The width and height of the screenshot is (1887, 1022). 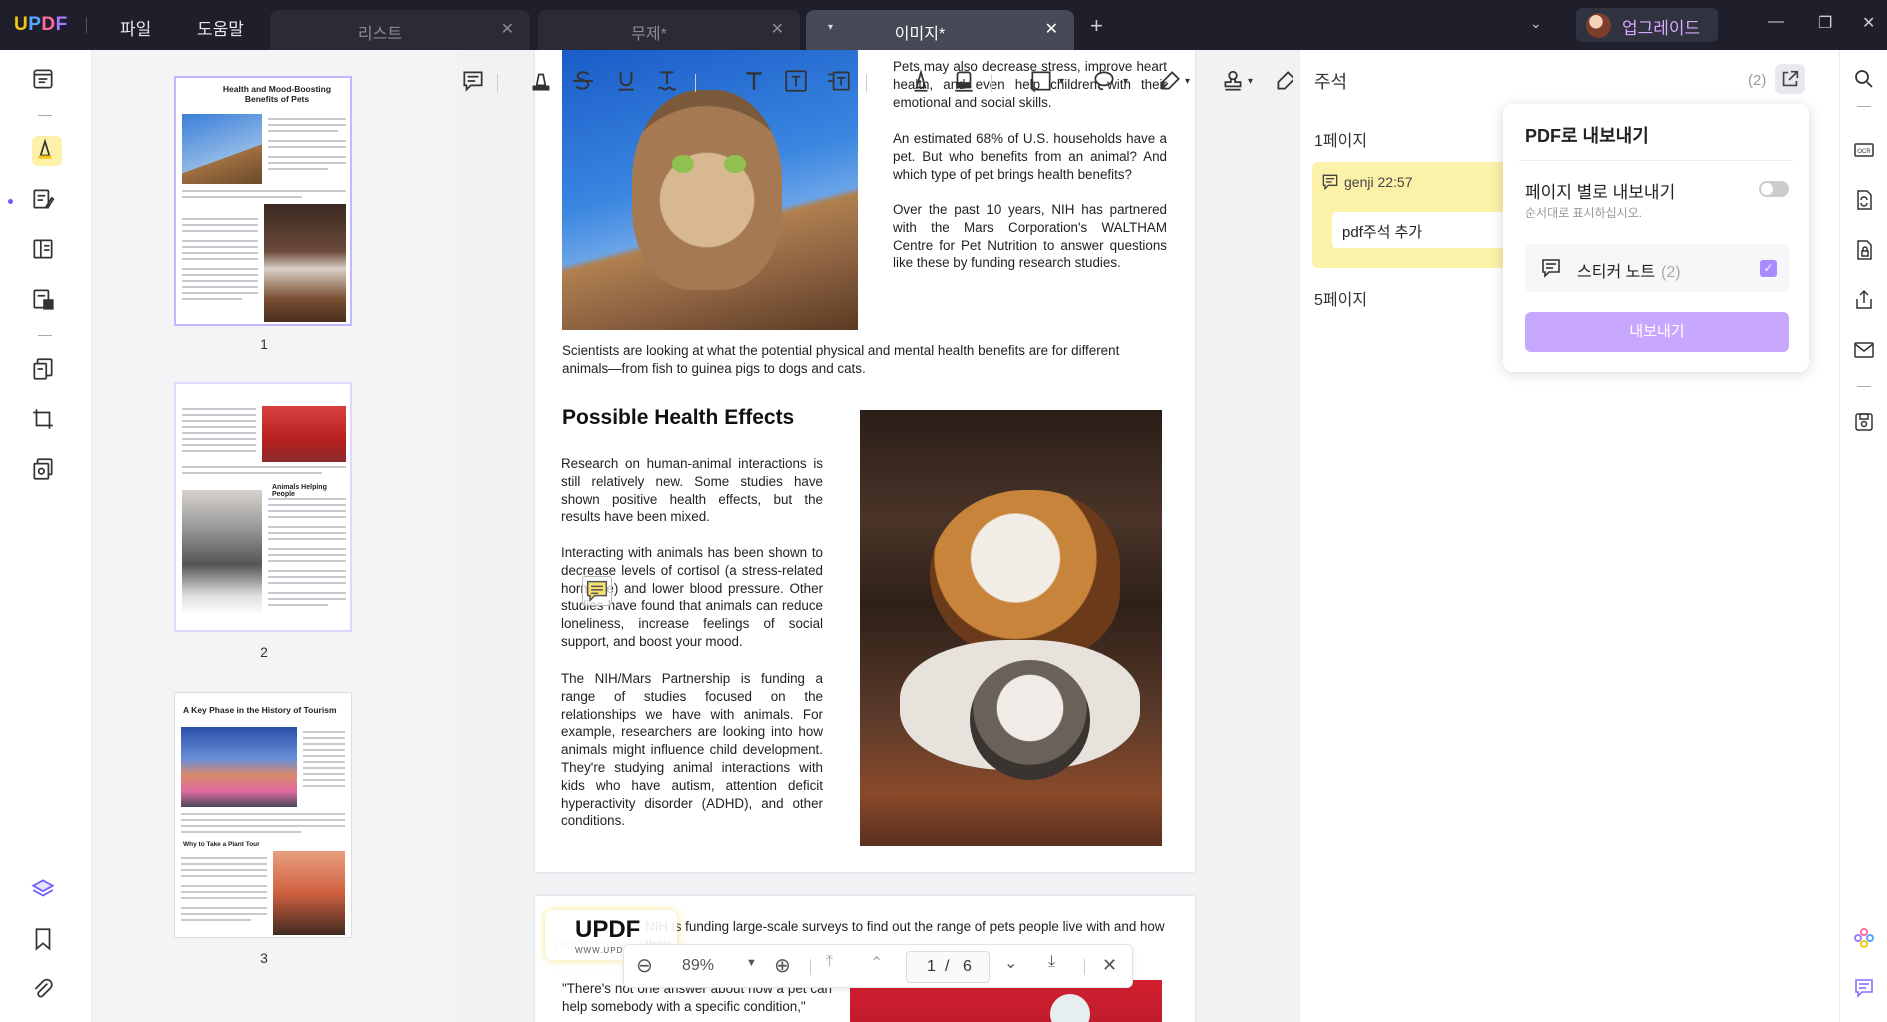 I want to click on lasso-icon, so click(x=1105, y=82).